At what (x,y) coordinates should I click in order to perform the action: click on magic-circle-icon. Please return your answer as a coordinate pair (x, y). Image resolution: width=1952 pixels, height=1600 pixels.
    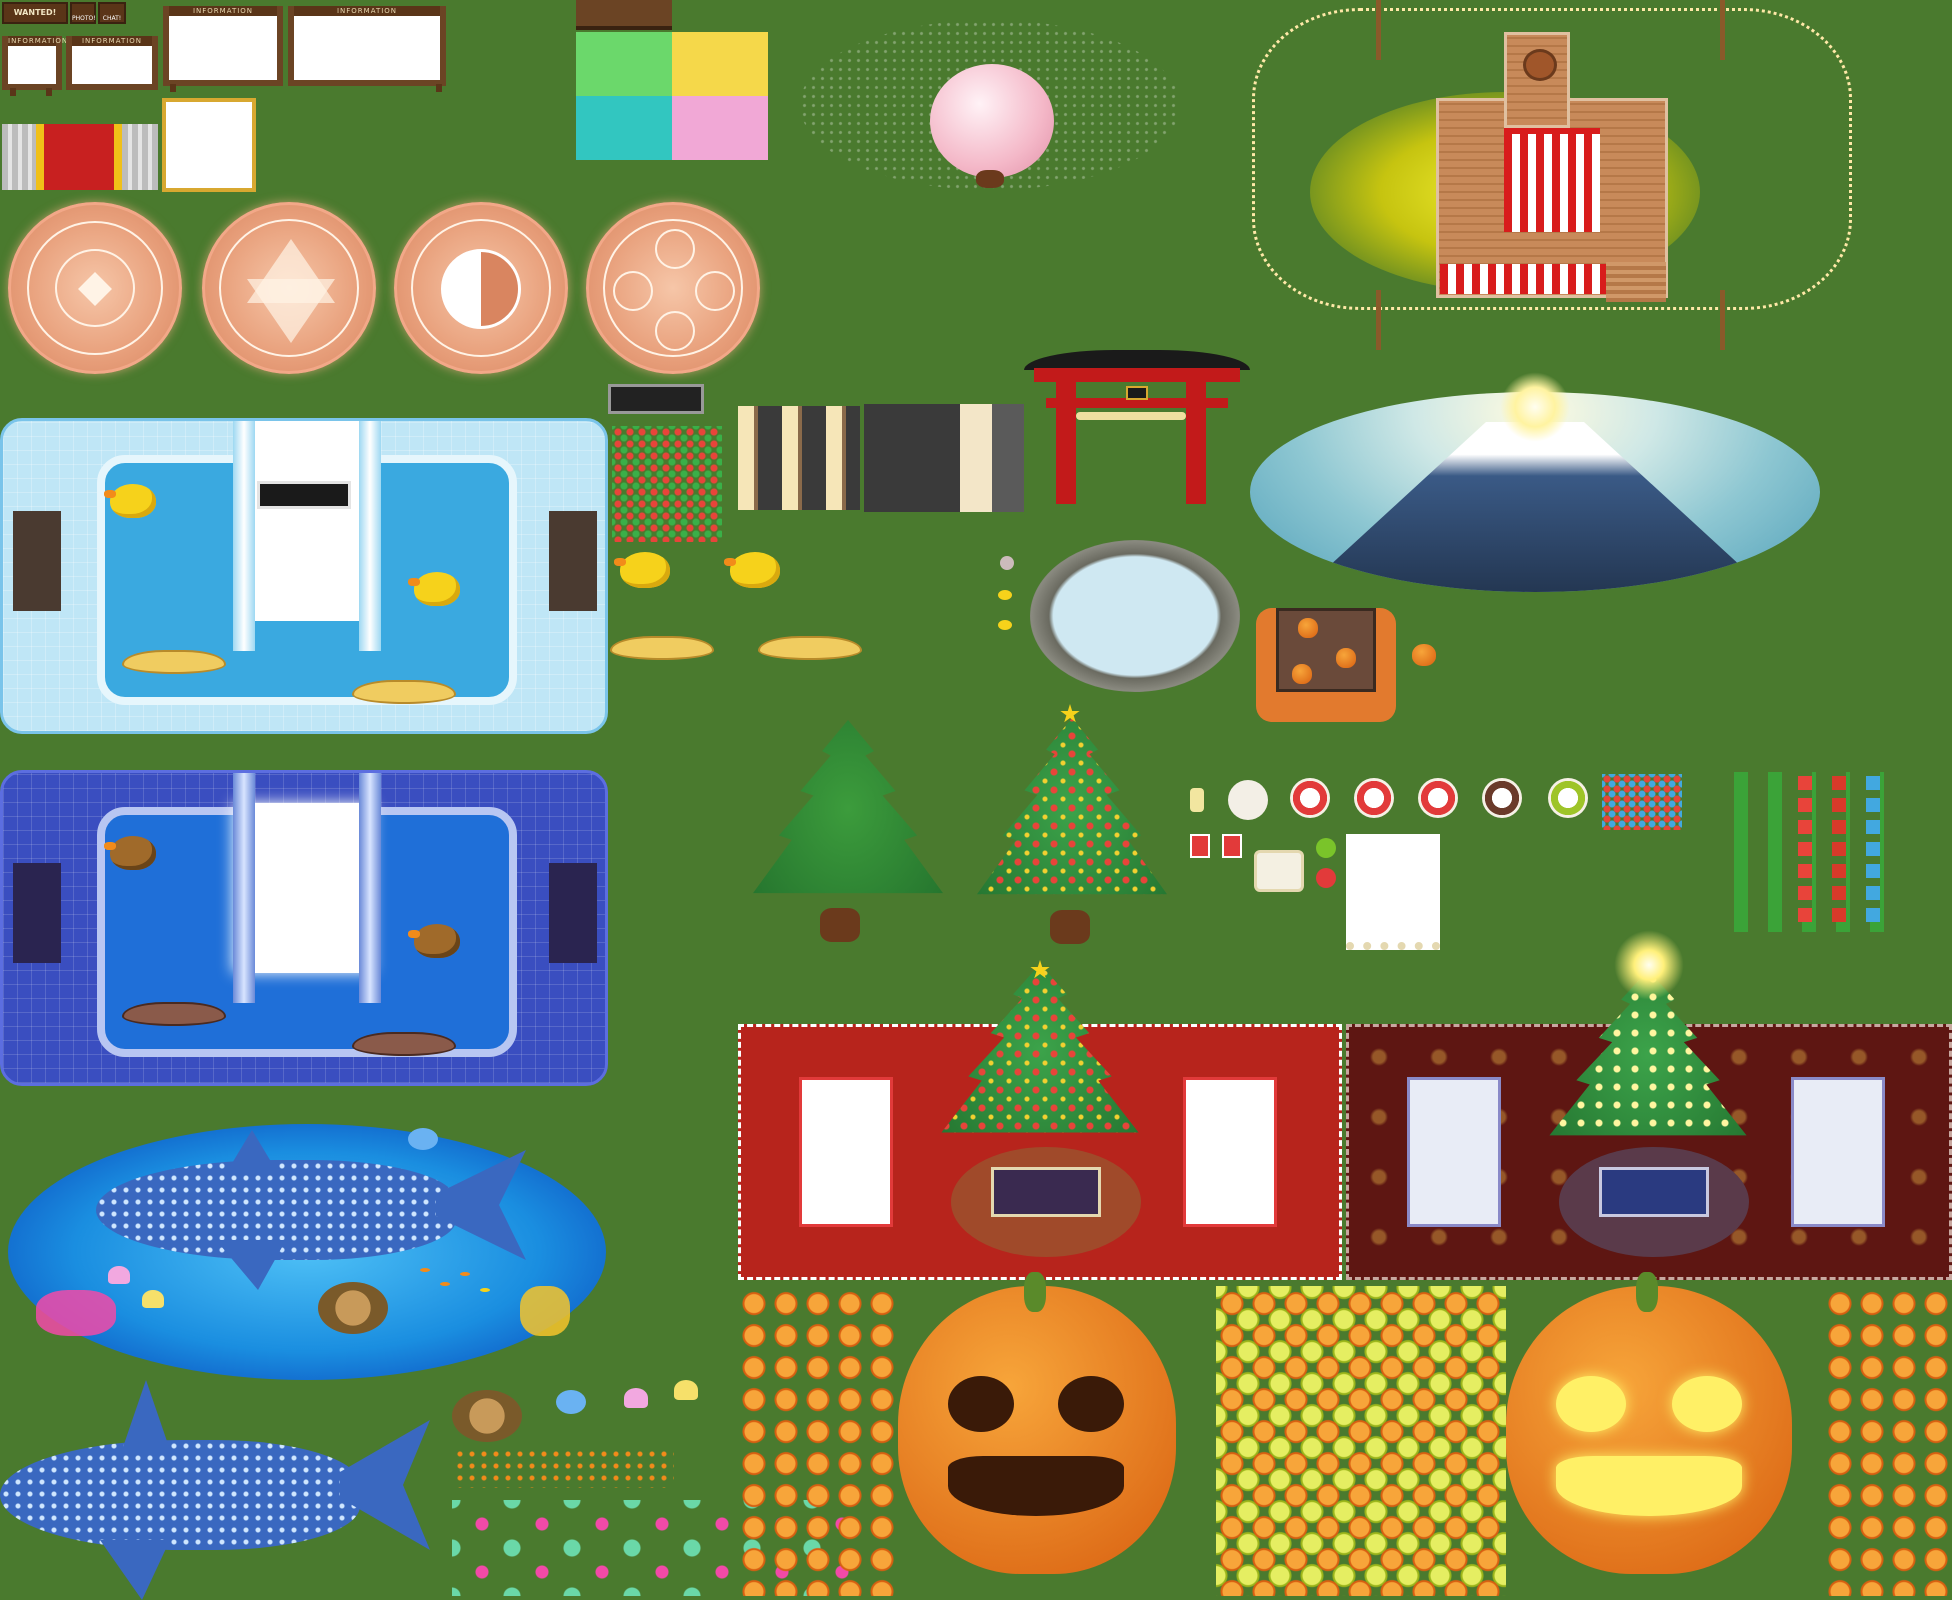
    Looking at the image, I should click on (95, 288).